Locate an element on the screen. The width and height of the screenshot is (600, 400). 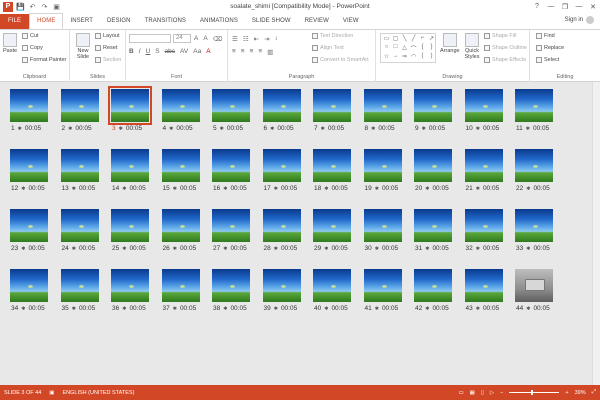
bold-button: B is located at coordinates (131, 51).